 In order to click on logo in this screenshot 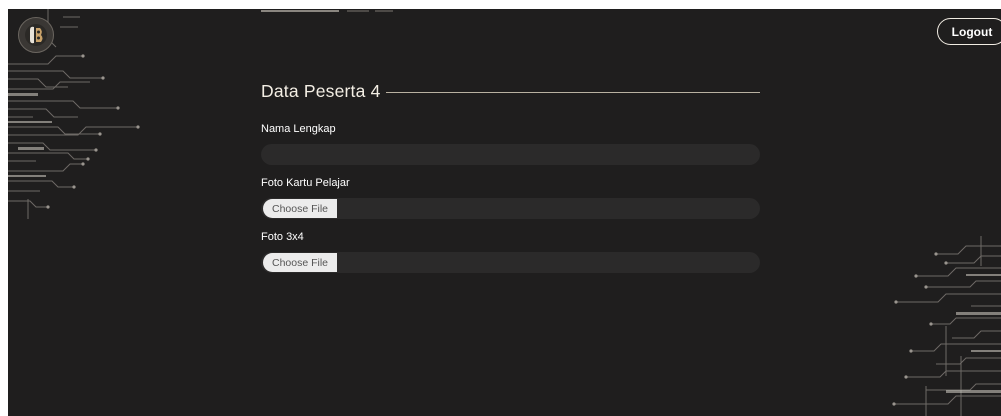, I will do `click(36, 35)`.